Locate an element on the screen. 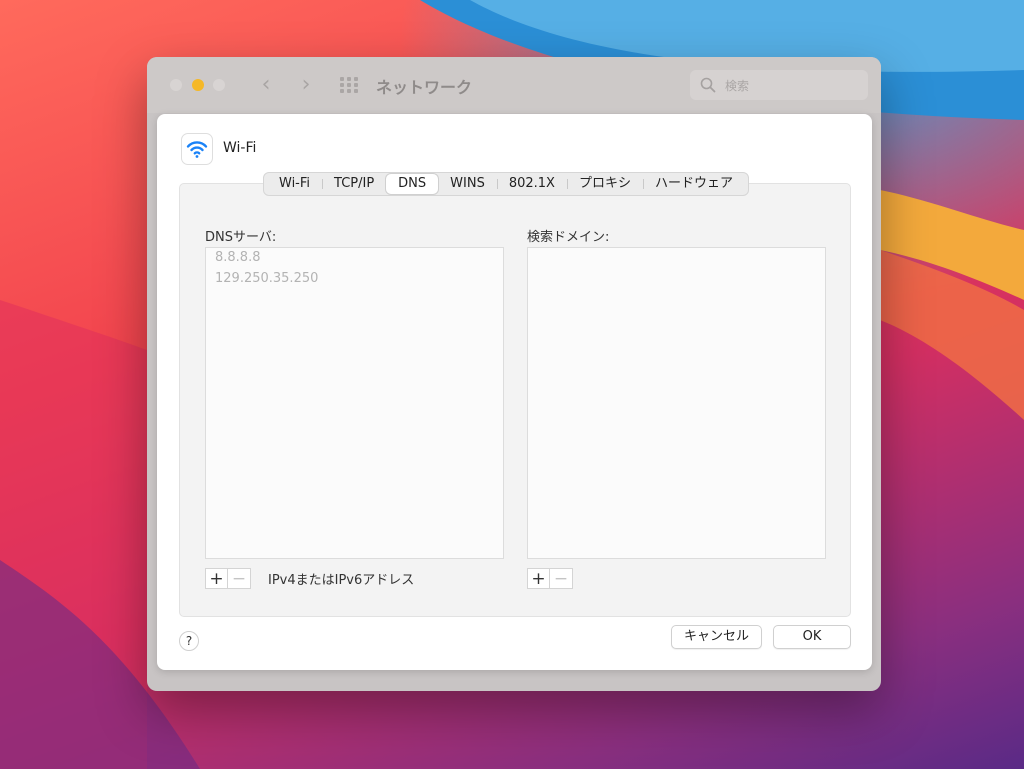 The height and width of the screenshot is (769, 1024). search-domains-label: 検索ドメイン: is located at coordinates (568, 237).